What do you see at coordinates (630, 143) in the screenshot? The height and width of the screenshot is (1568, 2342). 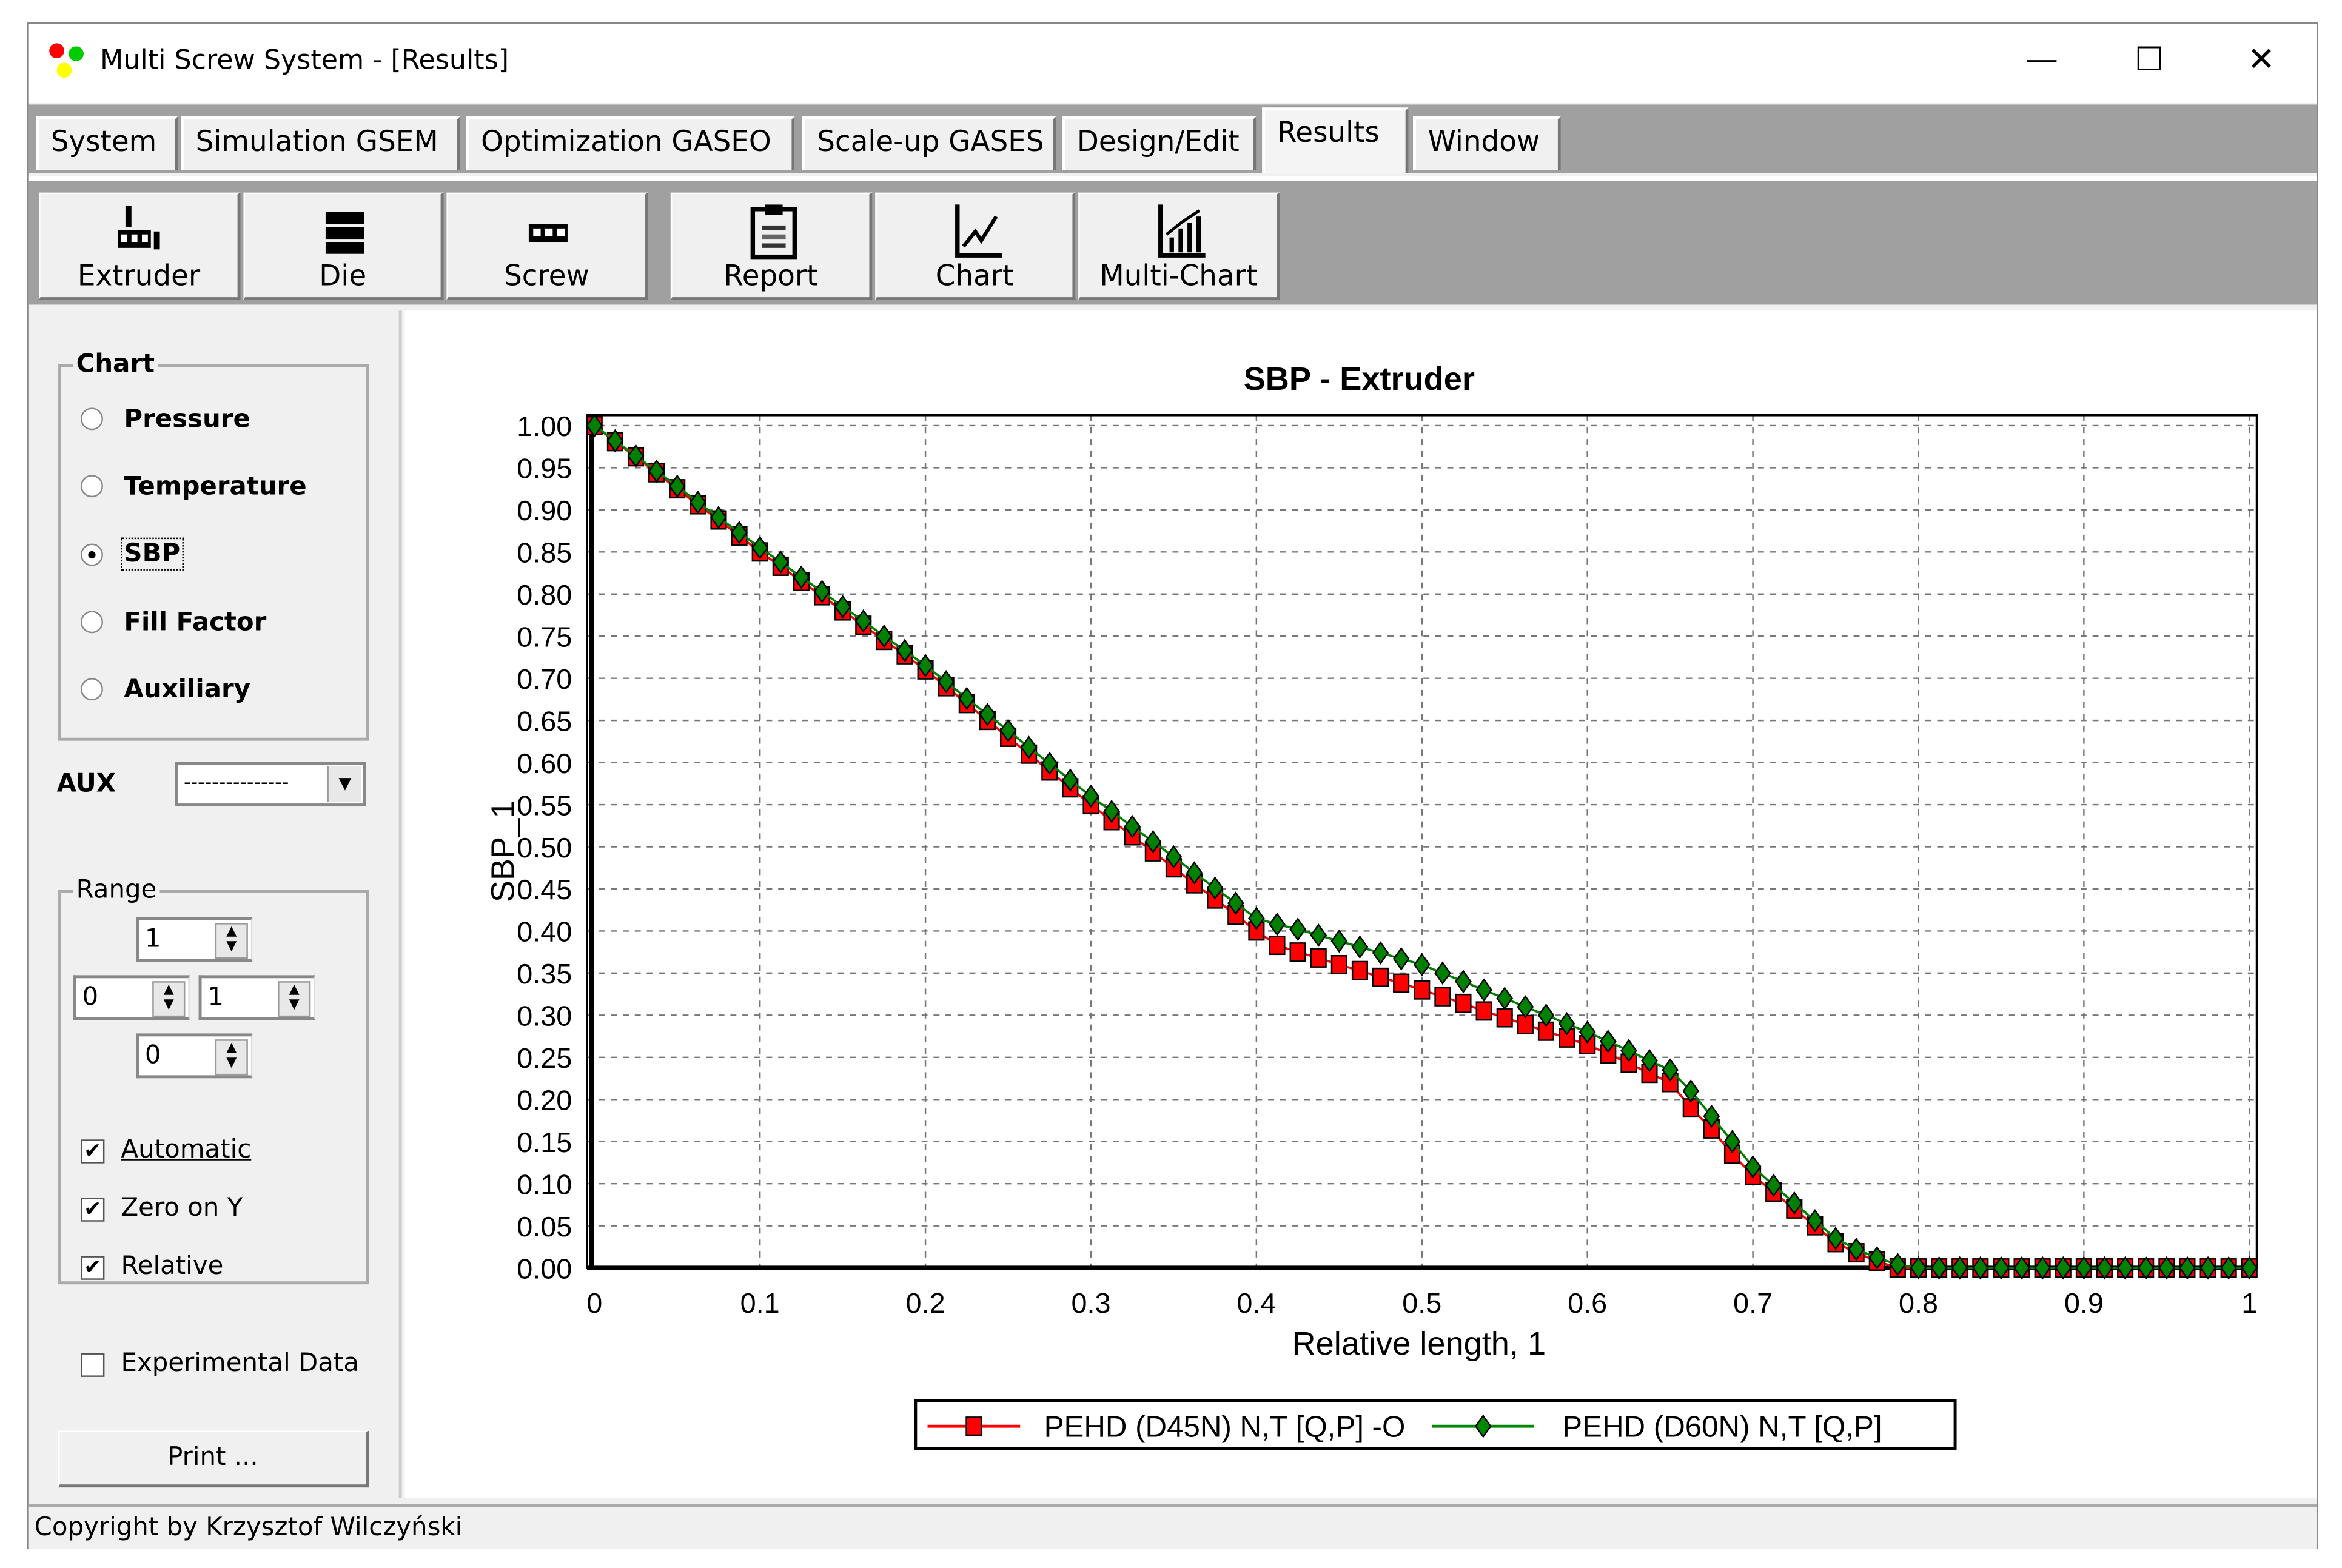 I see `tab-optimization-gaseo: Optimization GASEO` at bounding box center [630, 143].